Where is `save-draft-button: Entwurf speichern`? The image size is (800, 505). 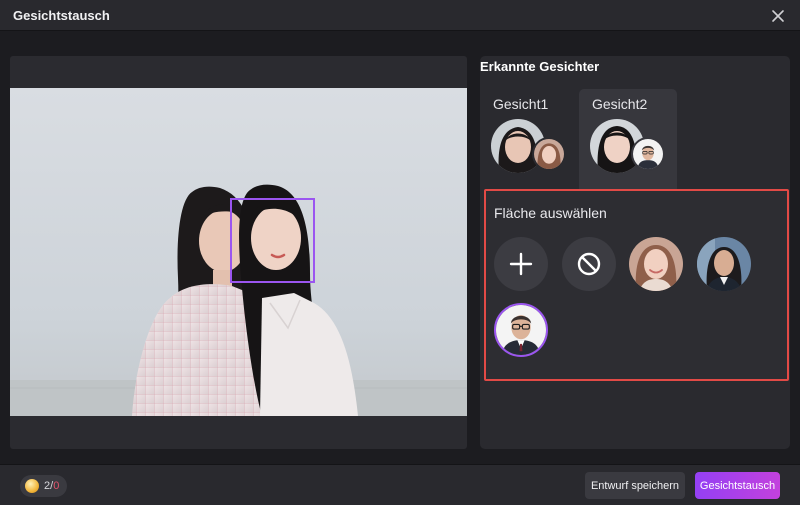
save-draft-button: Entwurf speichern is located at coordinates (635, 485).